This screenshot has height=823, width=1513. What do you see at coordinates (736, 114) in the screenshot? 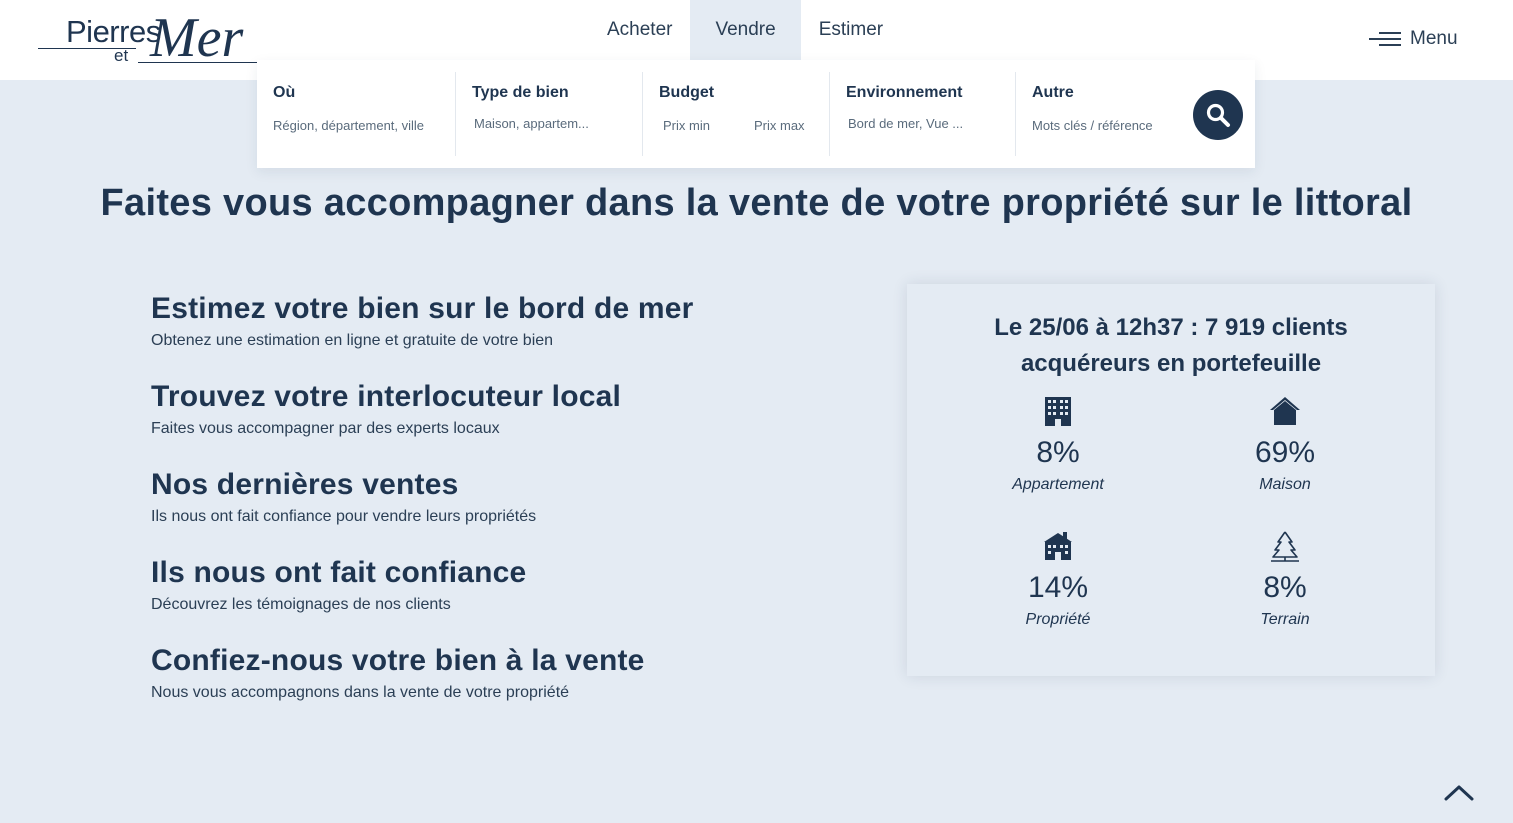
I see `budget-field: Budget Prix min Prix max` at bounding box center [736, 114].